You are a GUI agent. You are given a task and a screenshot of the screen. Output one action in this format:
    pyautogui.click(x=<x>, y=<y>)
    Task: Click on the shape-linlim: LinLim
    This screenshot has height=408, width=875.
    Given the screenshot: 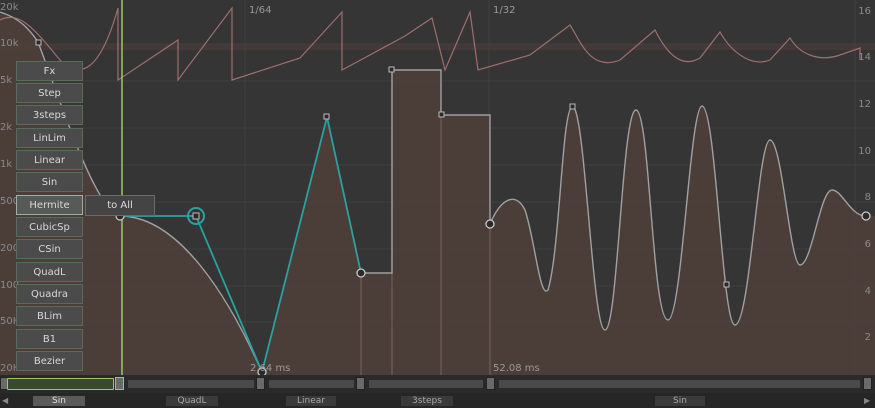 What is the action you would take?
    pyautogui.click(x=49, y=138)
    